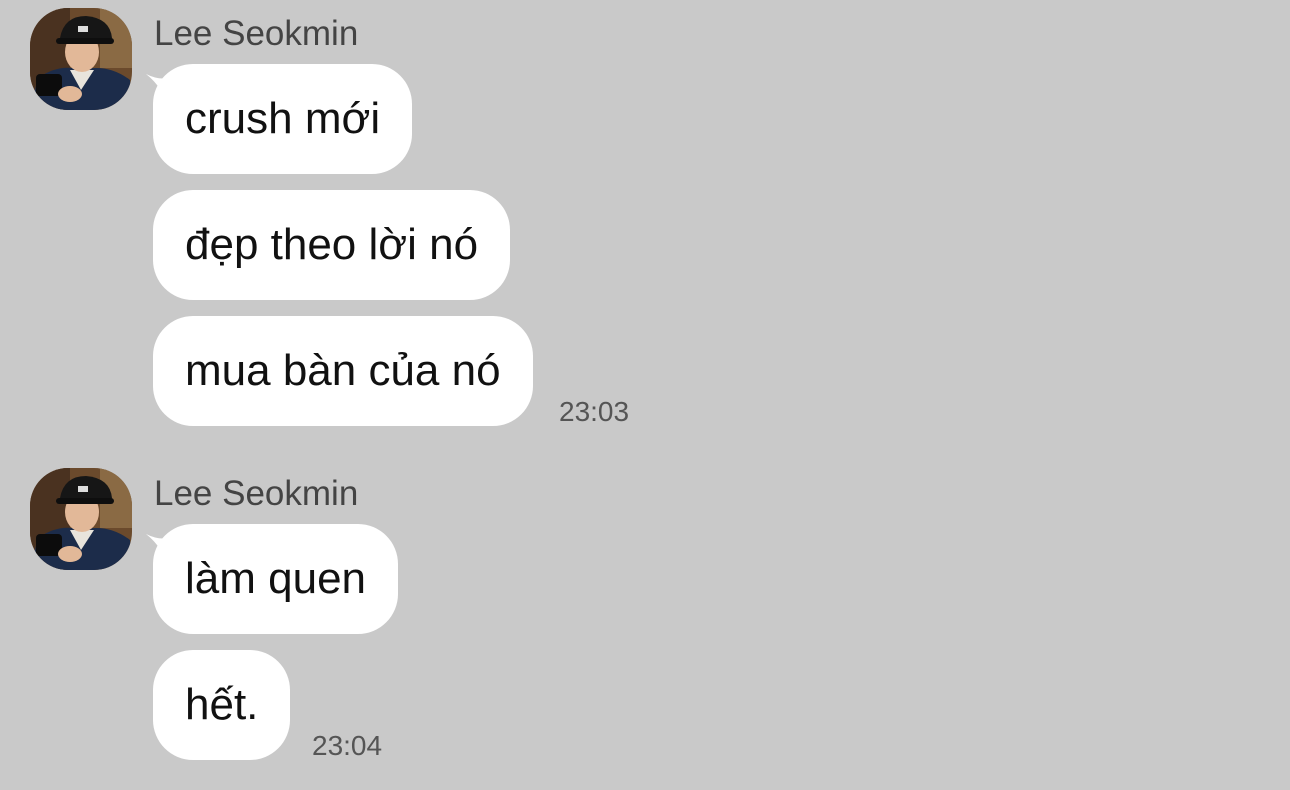  I want to click on message-bubble: làm quen, so click(276, 579).